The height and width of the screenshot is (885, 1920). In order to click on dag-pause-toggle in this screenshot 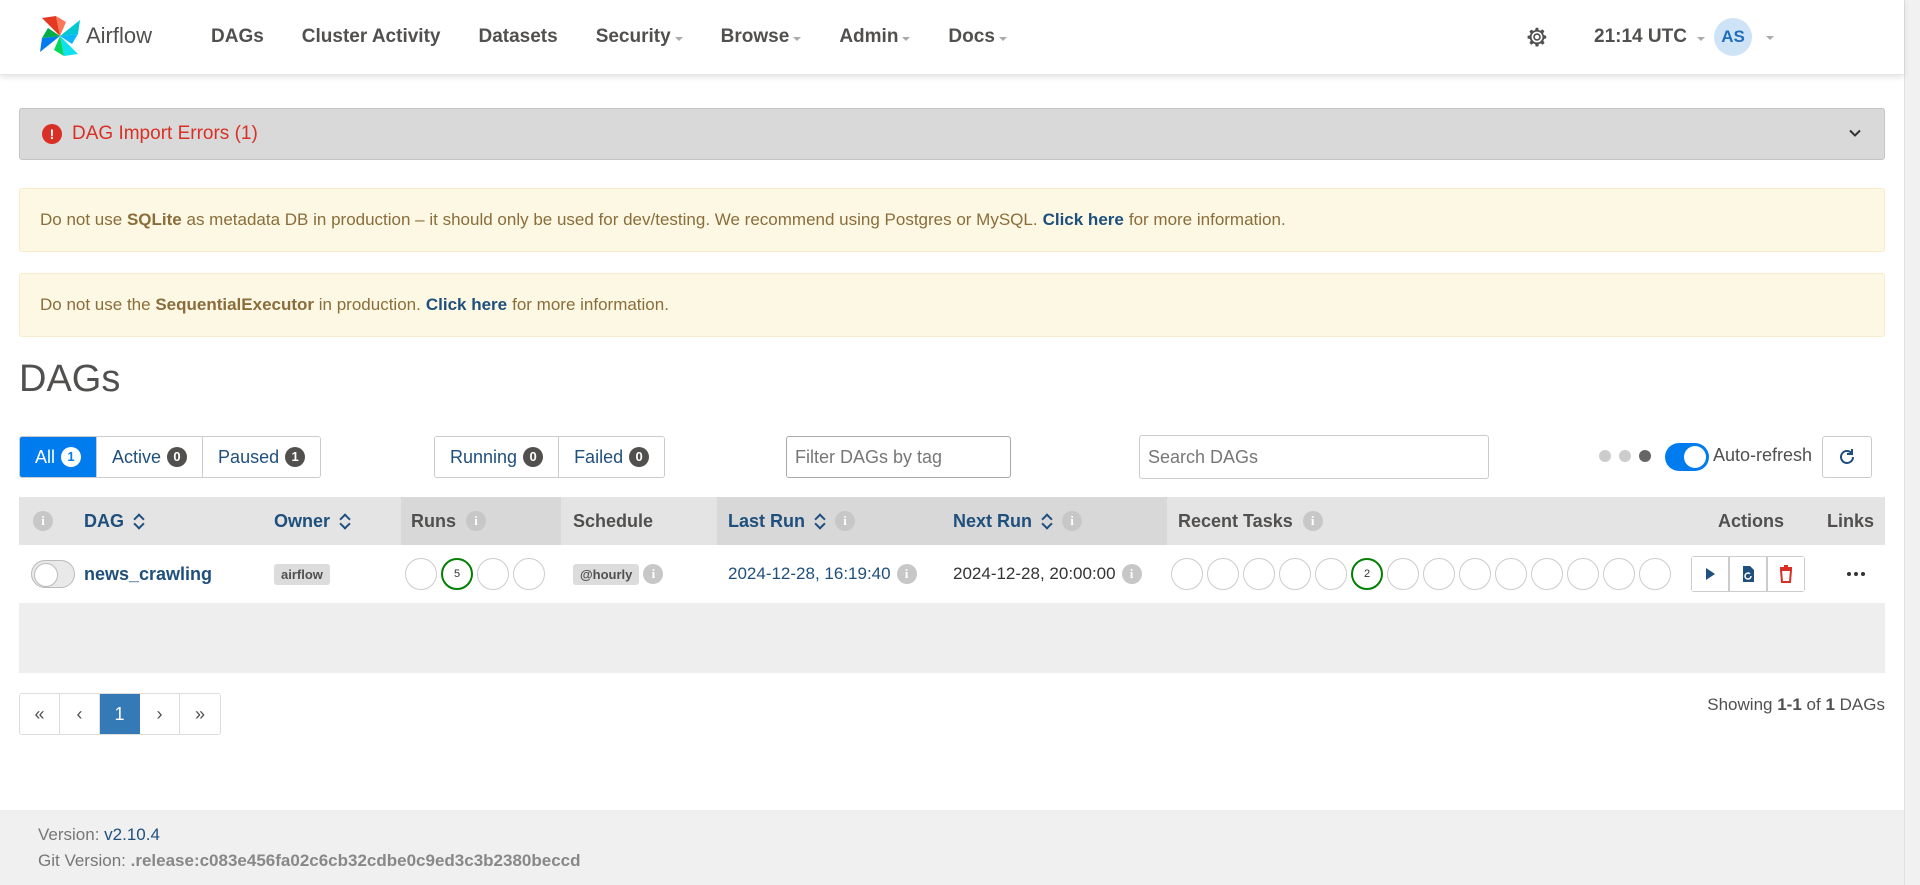, I will do `click(53, 574)`.